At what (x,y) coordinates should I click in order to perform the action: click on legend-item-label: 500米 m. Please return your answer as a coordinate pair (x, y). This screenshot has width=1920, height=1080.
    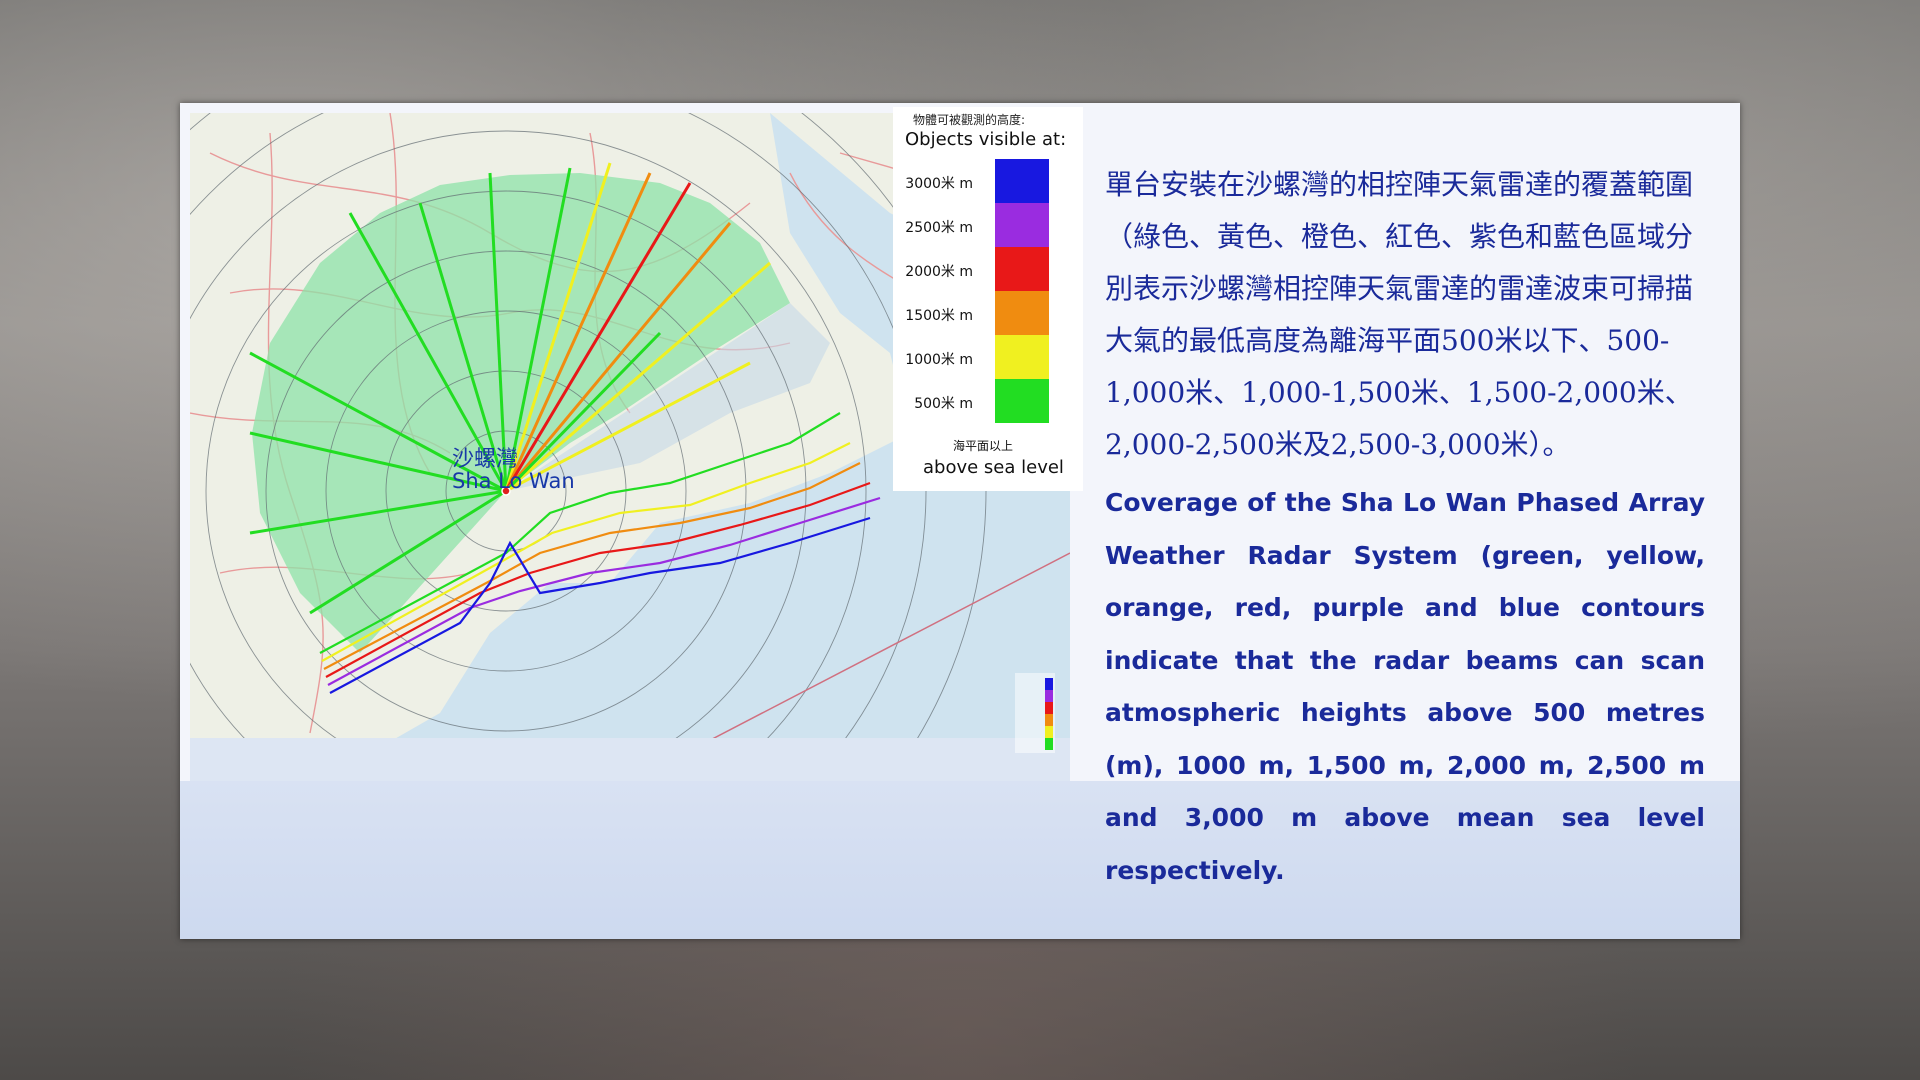
    Looking at the image, I should click on (943, 404).